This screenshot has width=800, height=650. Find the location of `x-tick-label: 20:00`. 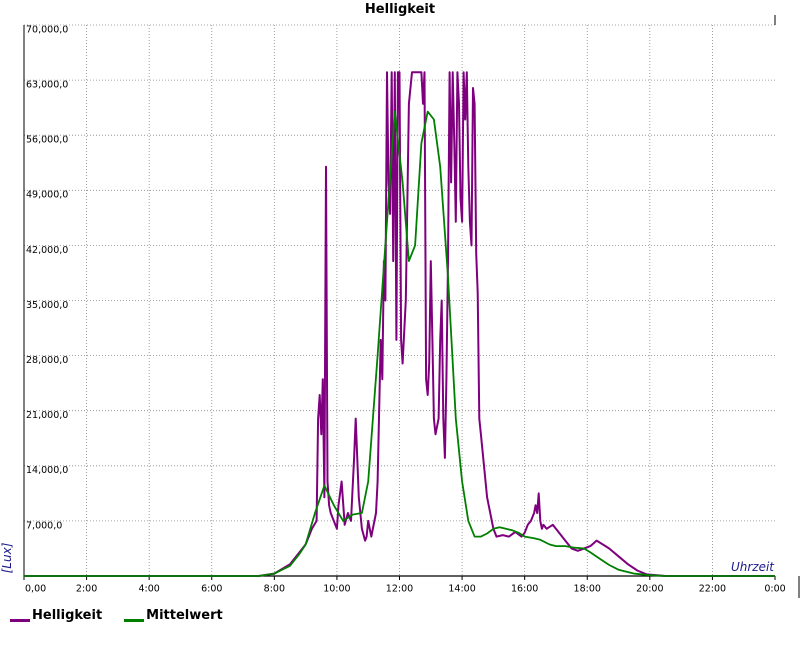

x-tick-label: 20:00 is located at coordinates (649, 588).